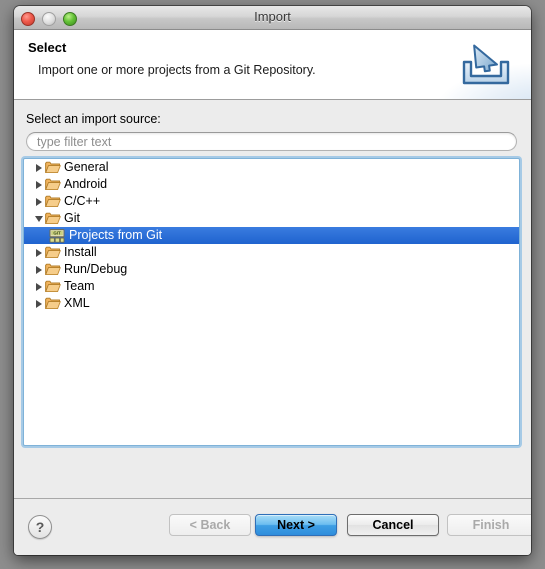 This screenshot has height=569, width=545. Describe the element at coordinates (271, 269) in the screenshot. I see `tree-item: Run/Debug` at that location.